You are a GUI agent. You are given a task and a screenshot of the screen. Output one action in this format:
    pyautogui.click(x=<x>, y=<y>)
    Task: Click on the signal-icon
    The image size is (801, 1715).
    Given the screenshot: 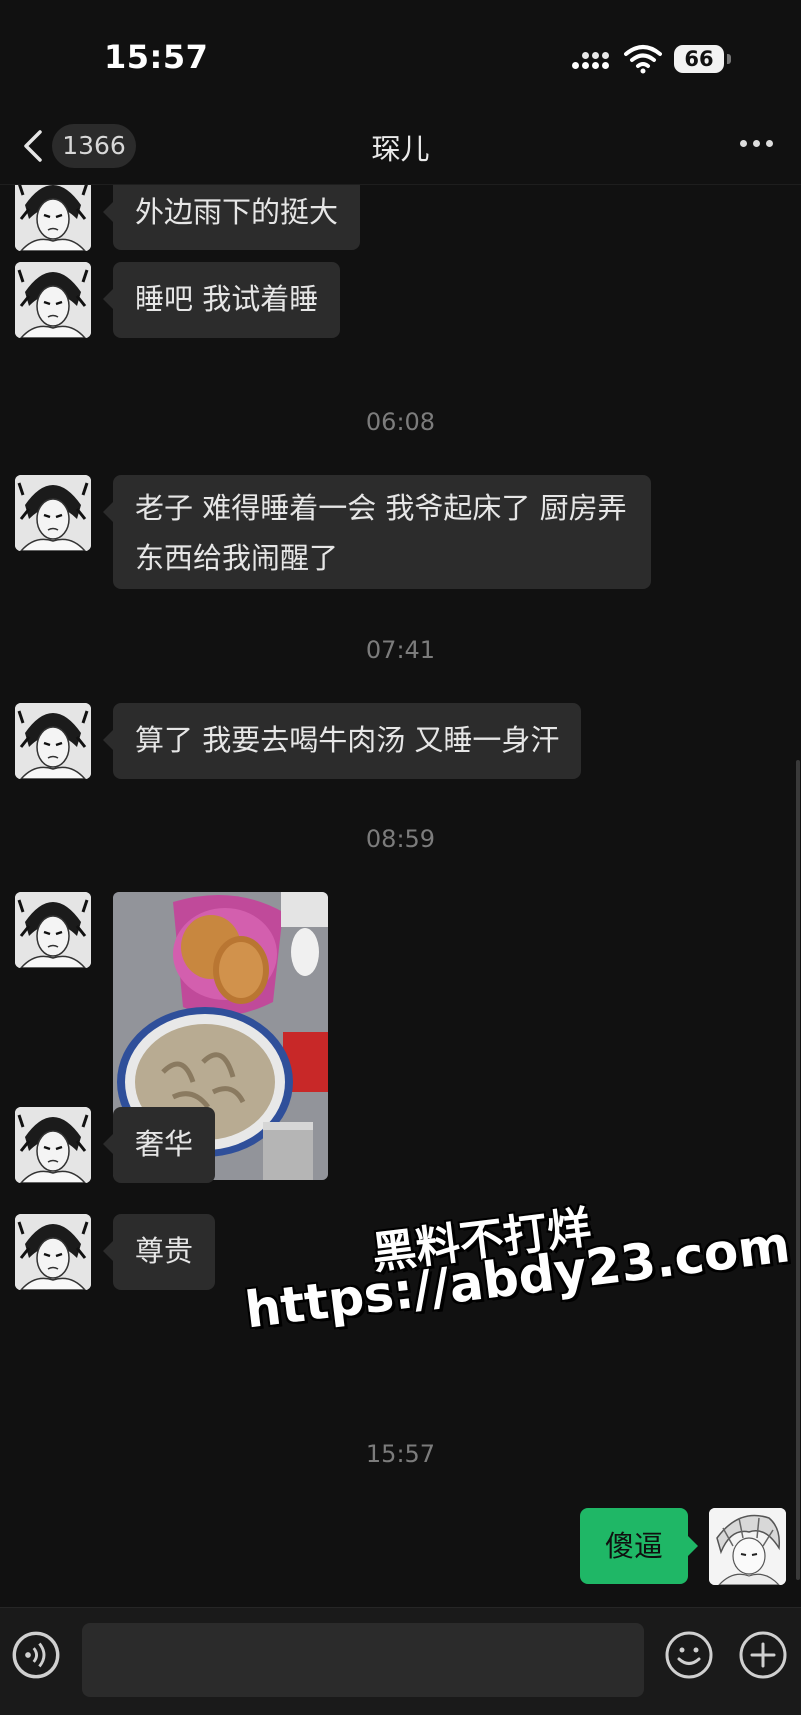 What is the action you would take?
    pyautogui.click(x=592, y=62)
    